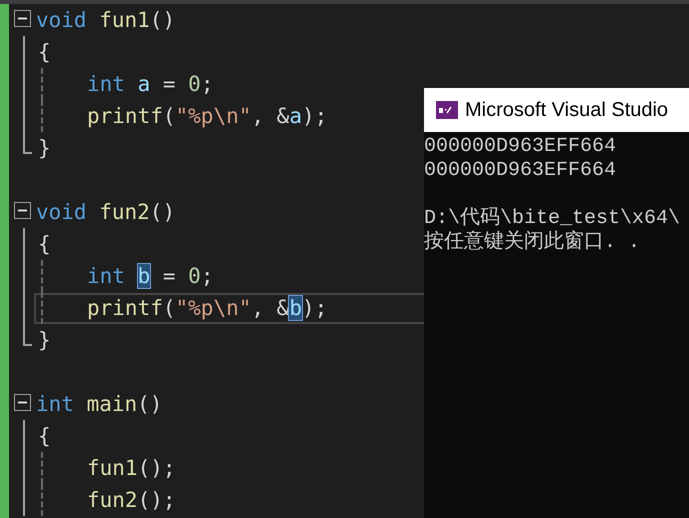 Image resolution: width=689 pixels, height=518 pixels. I want to click on code-line: printf("%p\n", &a);, so click(207, 116).